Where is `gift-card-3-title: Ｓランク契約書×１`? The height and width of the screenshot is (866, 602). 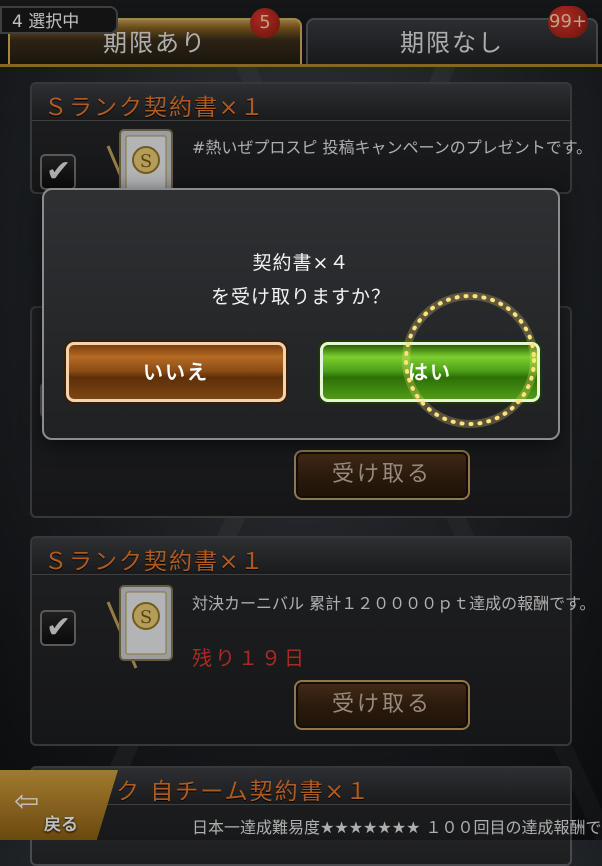
gift-card-3-title: Ｓランク契約書×１ is located at coordinates (155, 562).